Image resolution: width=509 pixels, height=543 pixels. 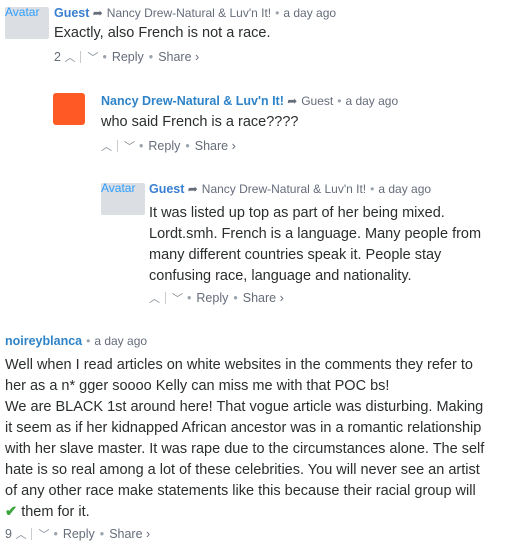 I want to click on upvote-count: 2, so click(x=57, y=57).